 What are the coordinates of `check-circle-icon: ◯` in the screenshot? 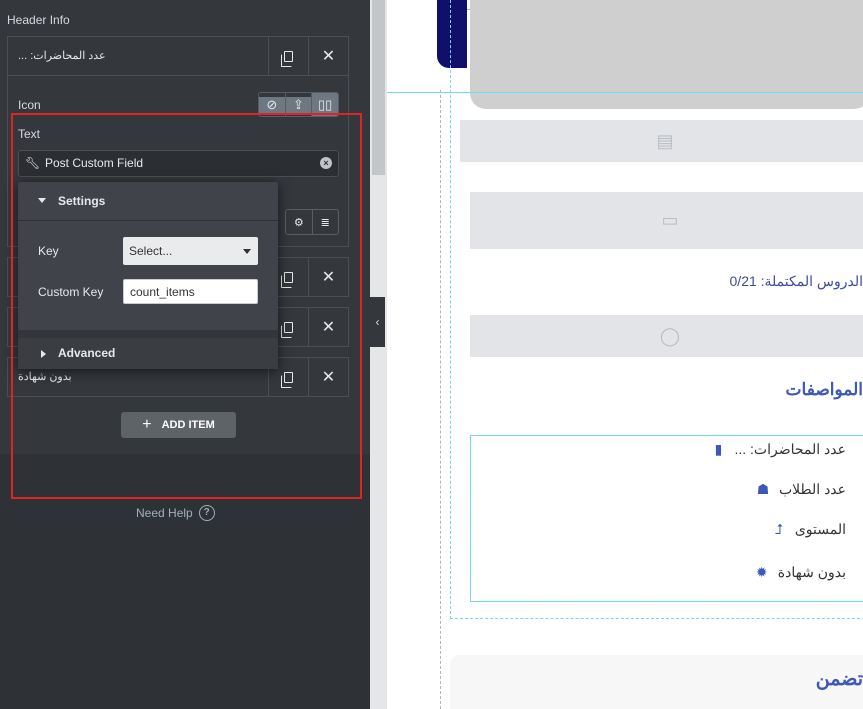 It's located at (670, 335).